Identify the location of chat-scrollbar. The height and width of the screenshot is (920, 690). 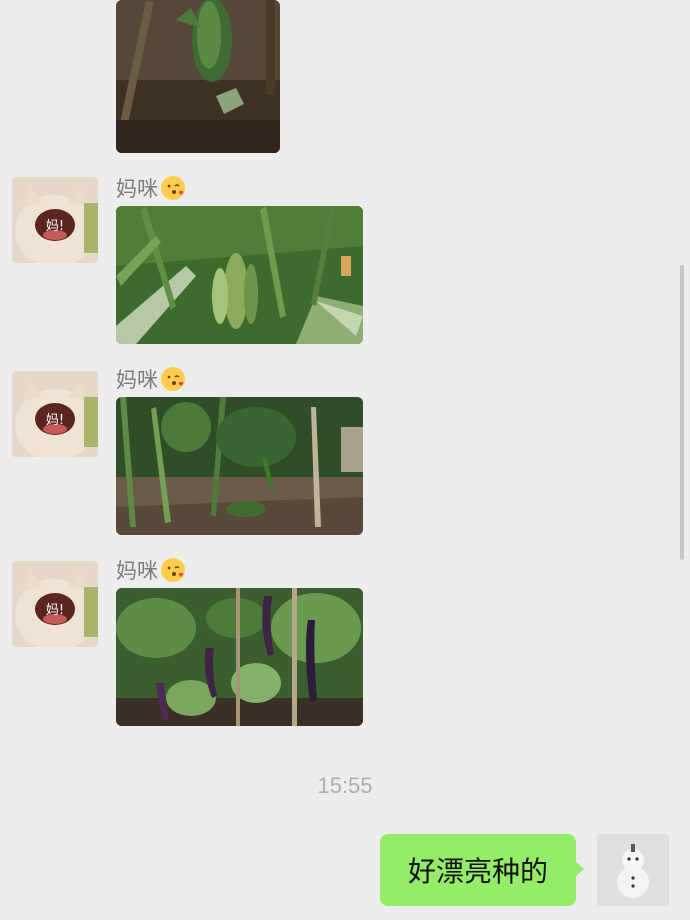
(682, 412).